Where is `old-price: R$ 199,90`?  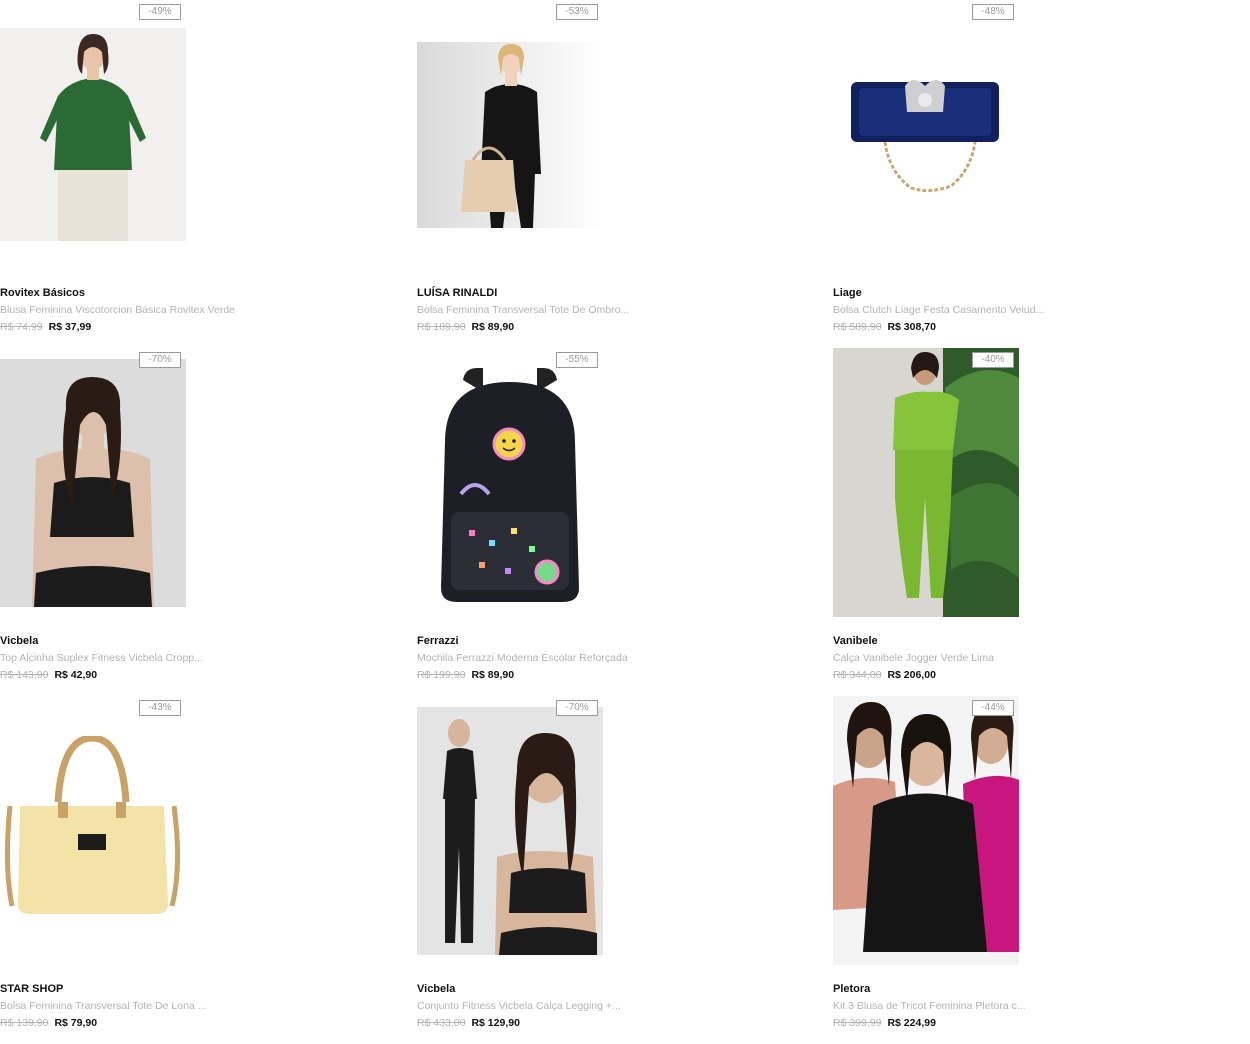 old-price: R$ 199,90 is located at coordinates (441, 675).